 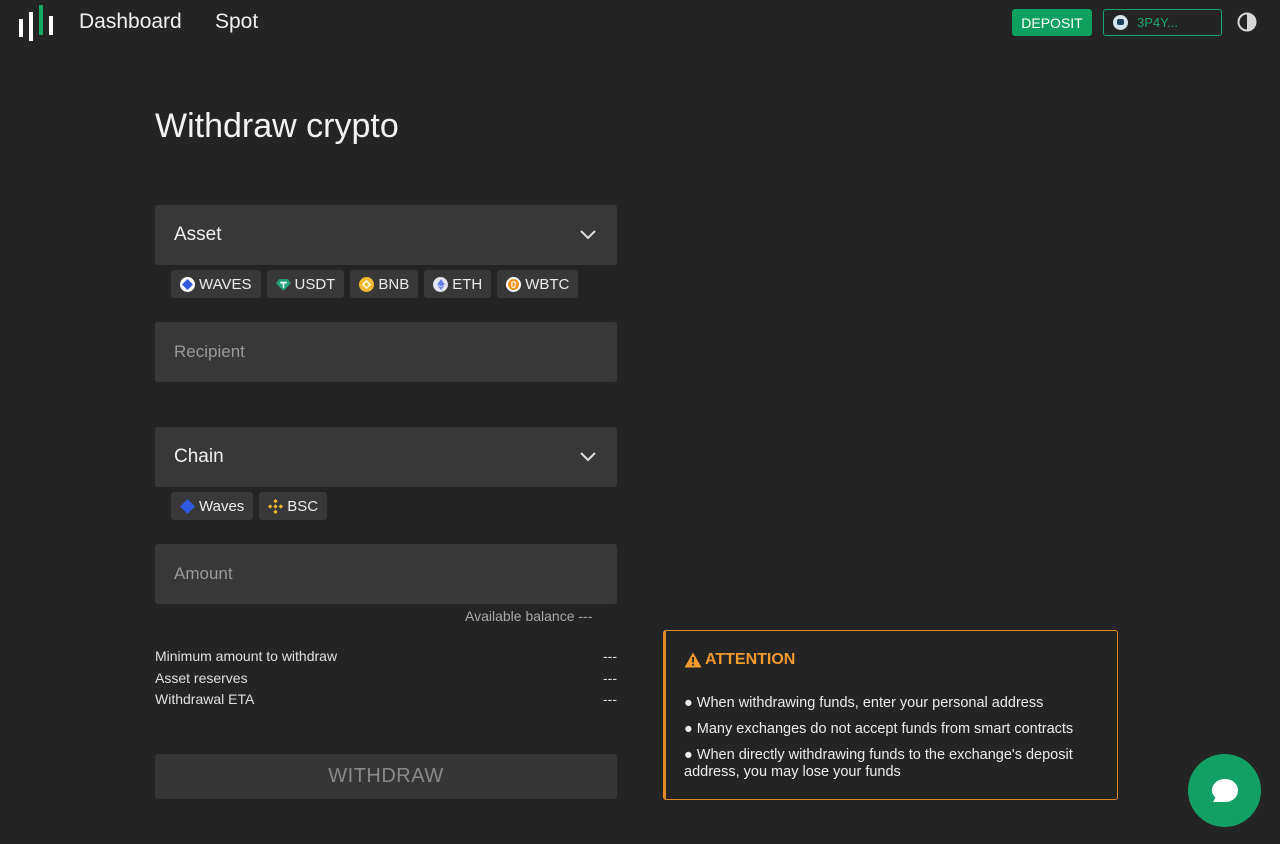 I want to click on chain-select: Chain, so click(x=386, y=457).